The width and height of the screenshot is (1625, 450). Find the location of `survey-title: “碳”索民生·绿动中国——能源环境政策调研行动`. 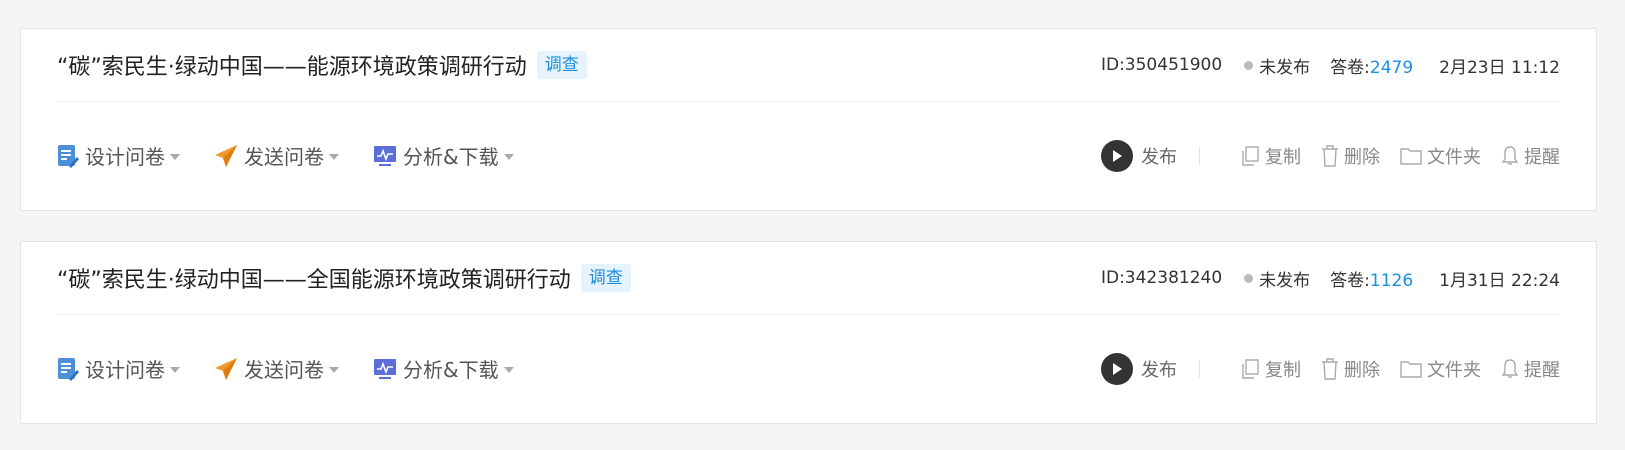

survey-title: “碳”索民生·绿动中国——能源环境政策调研行动 is located at coordinates (292, 65).